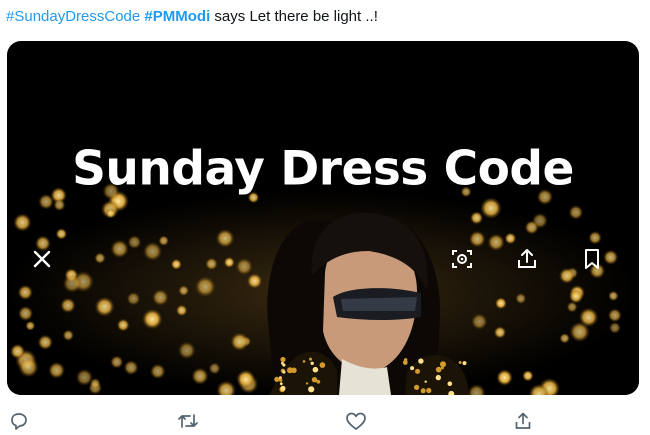  I want to click on media-visual-search-button, so click(462, 259).